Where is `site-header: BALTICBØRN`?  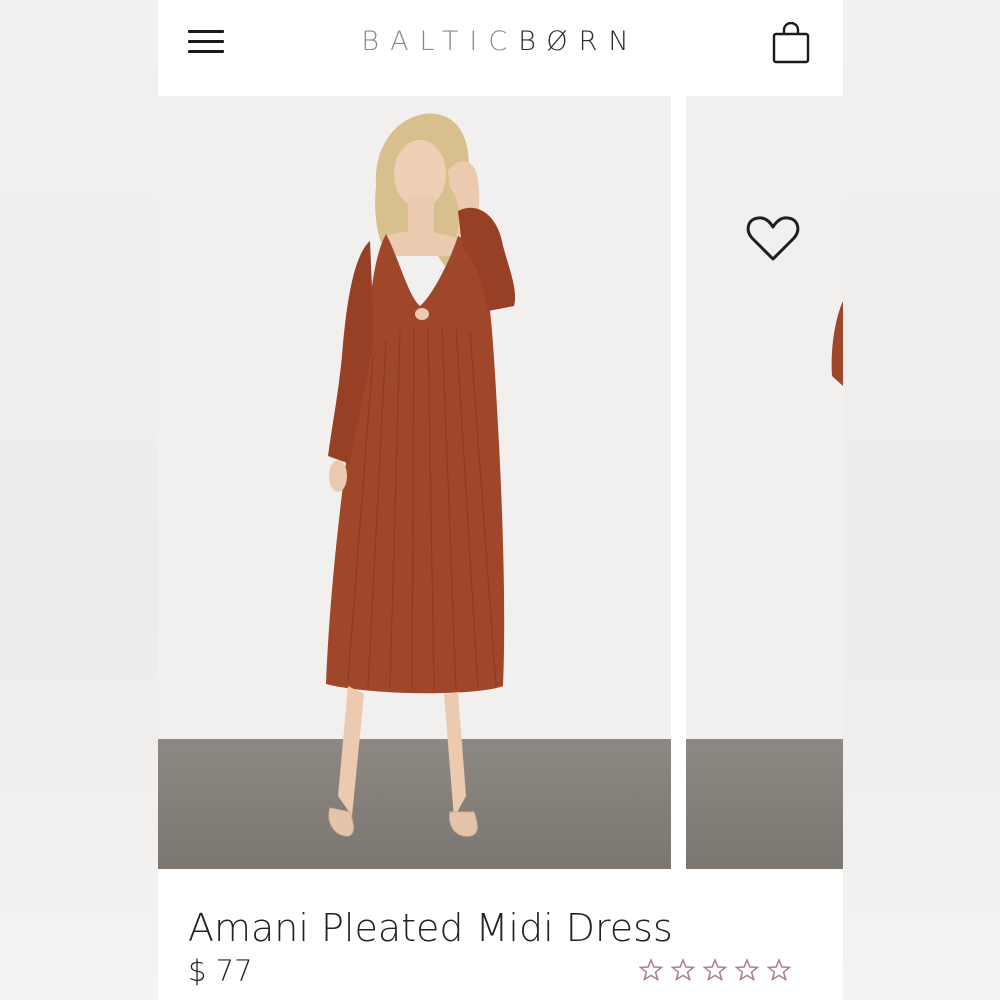 site-header: BALTICBØRN is located at coordinates (500, 48).